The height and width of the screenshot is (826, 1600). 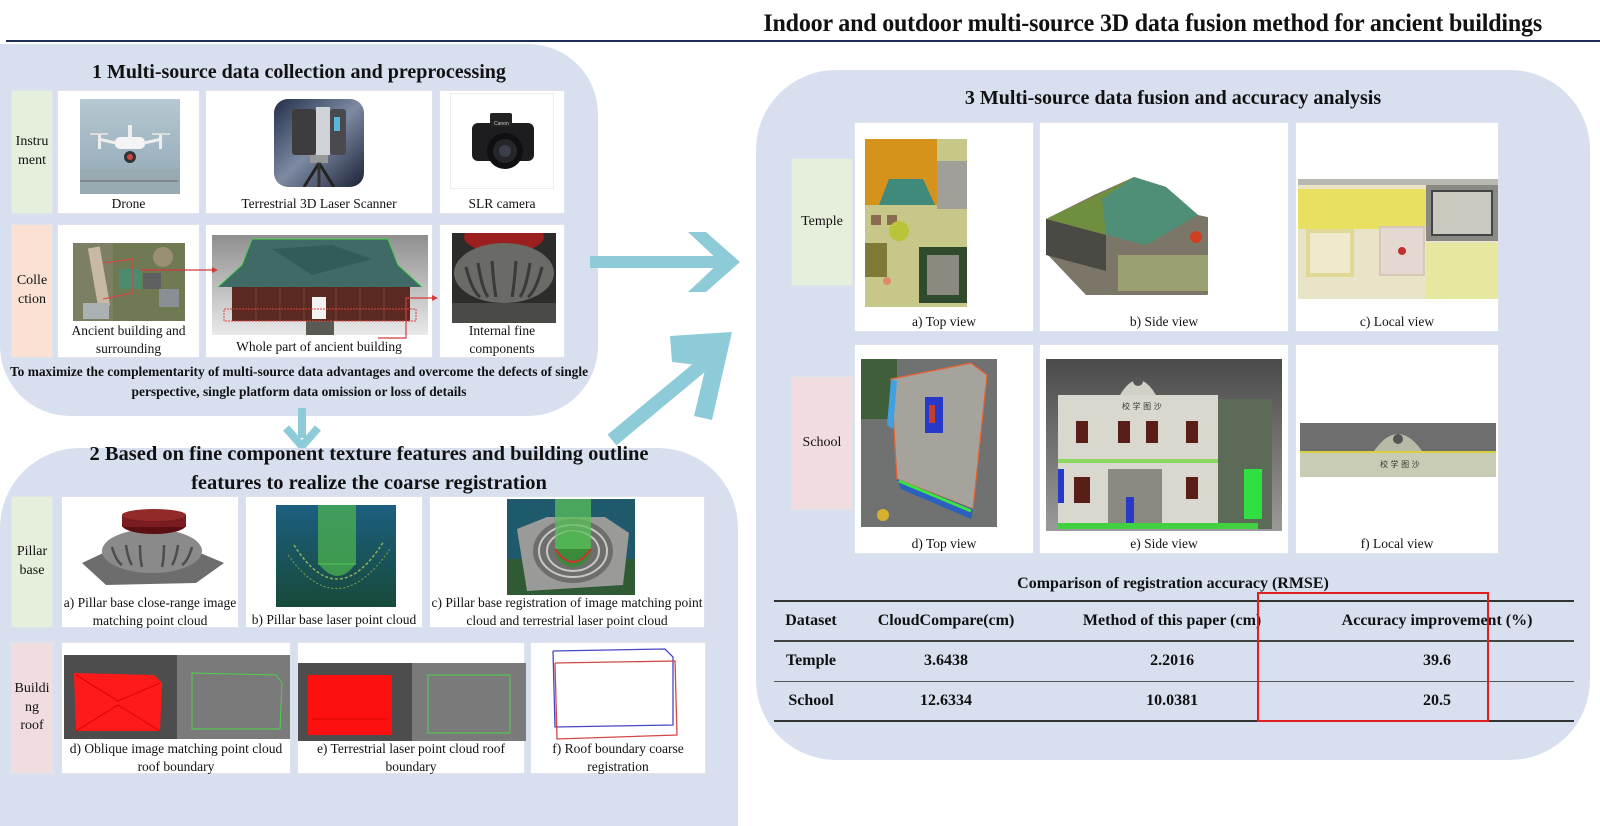 I want to click on temple-top-view, so click(x=916, y=223).